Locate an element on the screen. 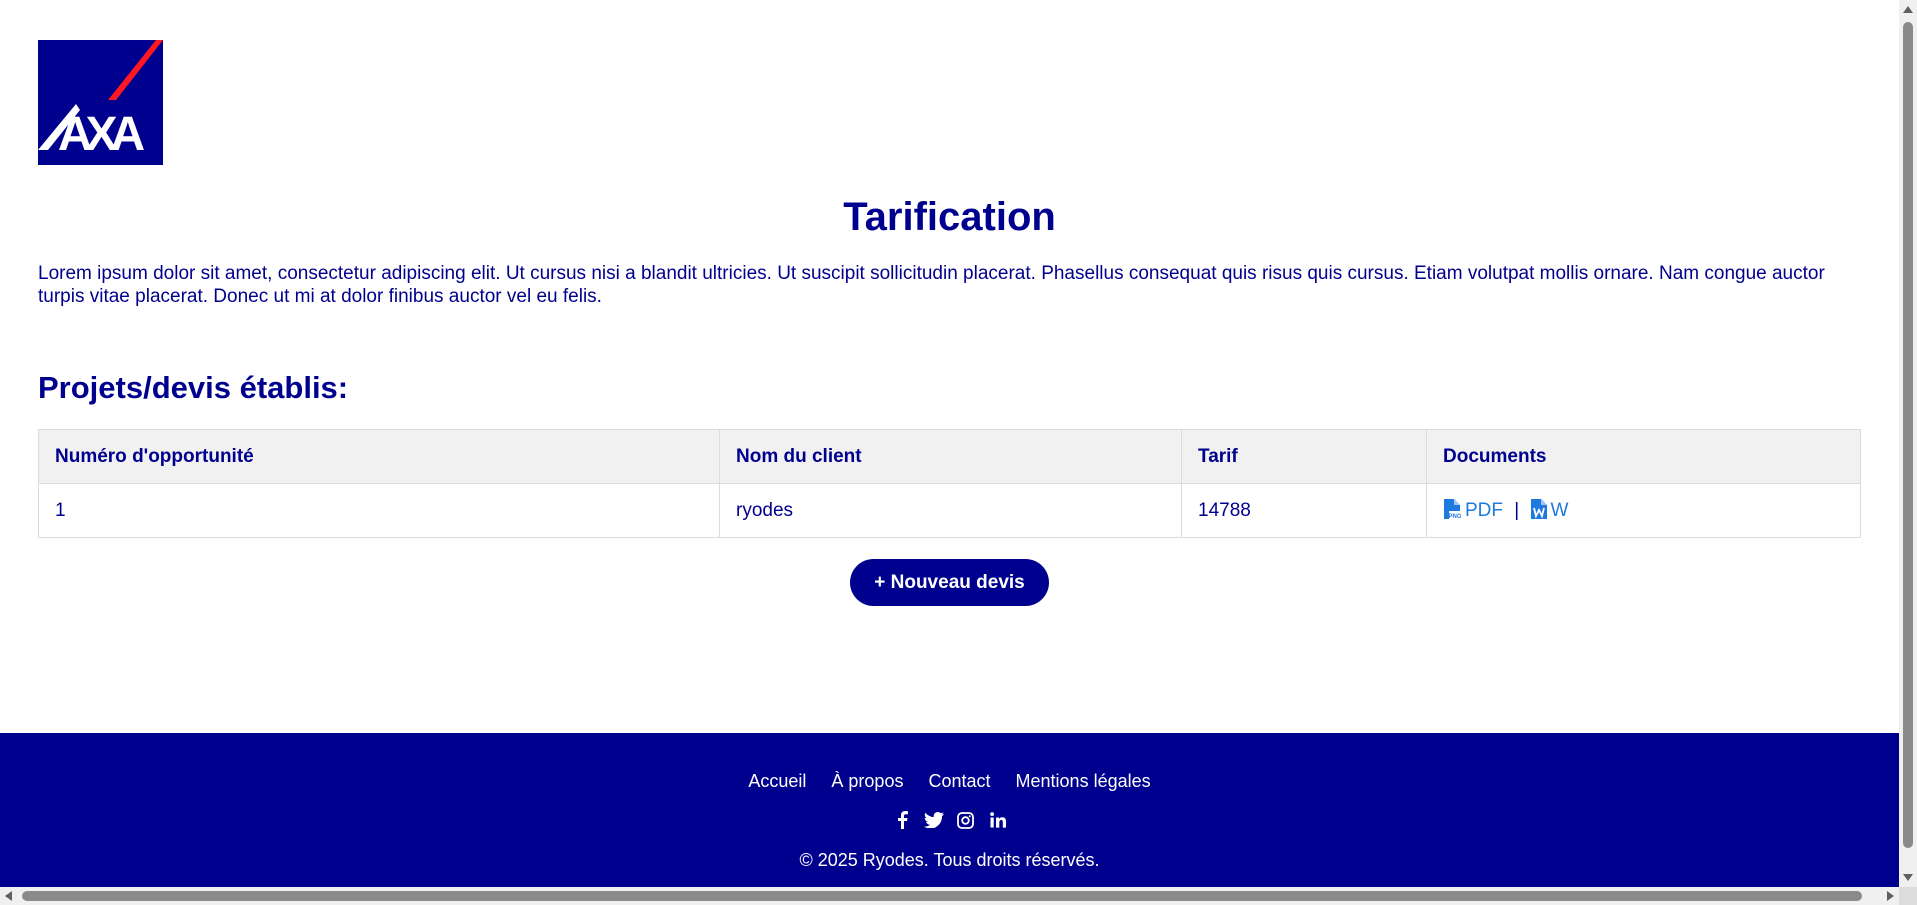 This screenshot has height=905, width=1917. logo-text: AXA is located at coordinates (101, 134).